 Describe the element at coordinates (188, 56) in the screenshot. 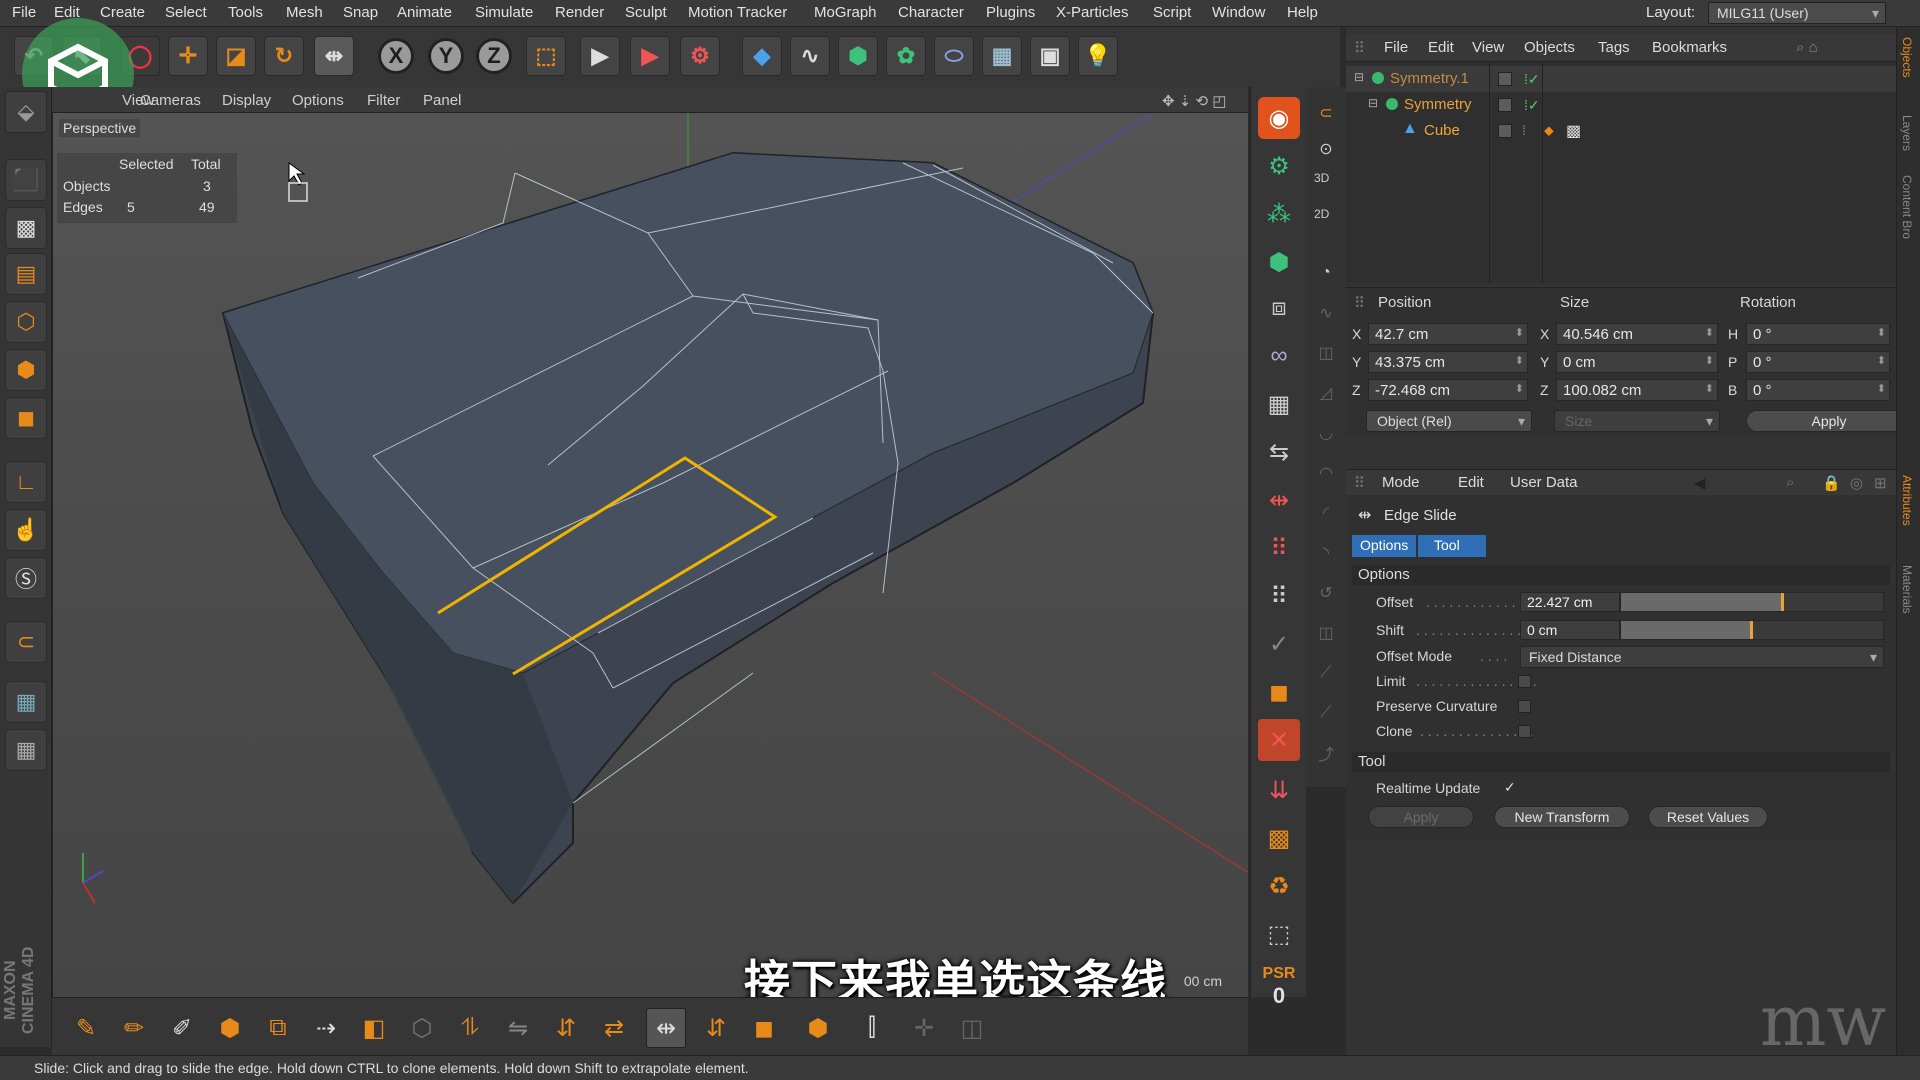

I see `move-icon: ✛` at that location.